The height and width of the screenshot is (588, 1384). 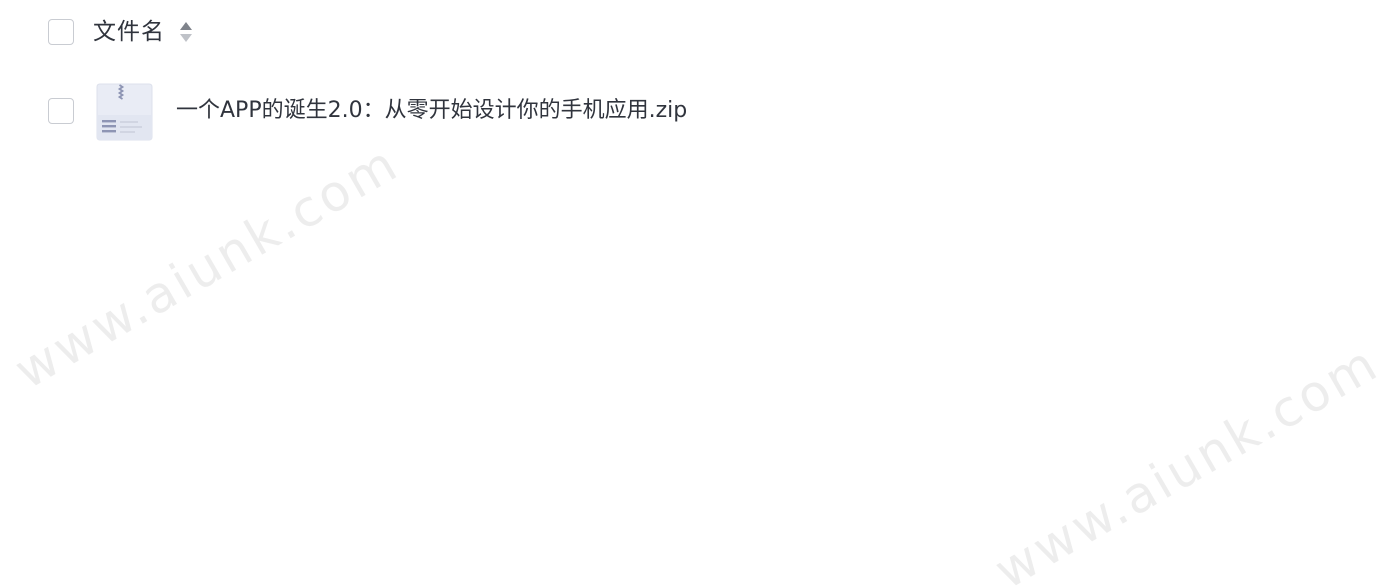 I want to click on file-row: 一个APP的诞生2.0：从零开始设计你的手机应用.zip, so click(x=692, y=112).